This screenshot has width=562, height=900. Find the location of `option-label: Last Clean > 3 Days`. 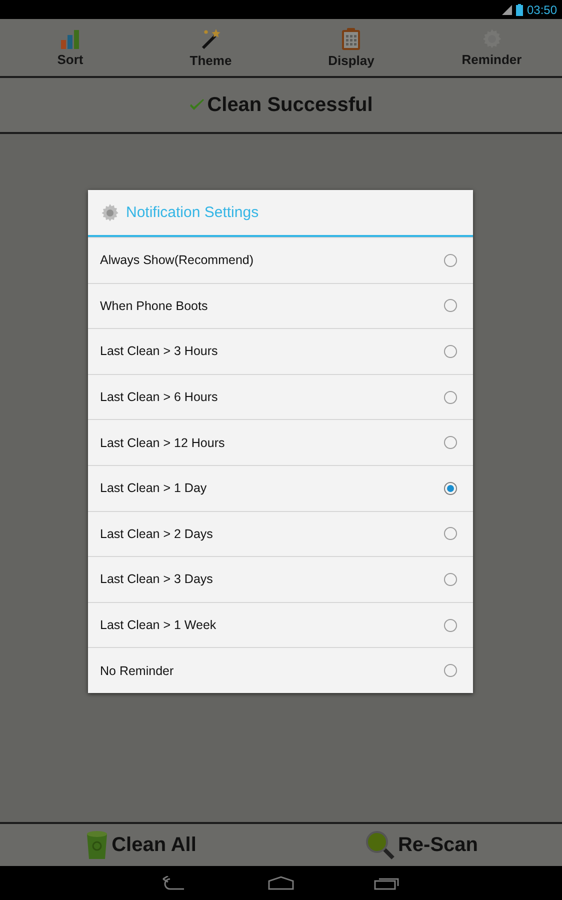

option-label: Last Clean > 3 Days is located at coordinates (156, 579).